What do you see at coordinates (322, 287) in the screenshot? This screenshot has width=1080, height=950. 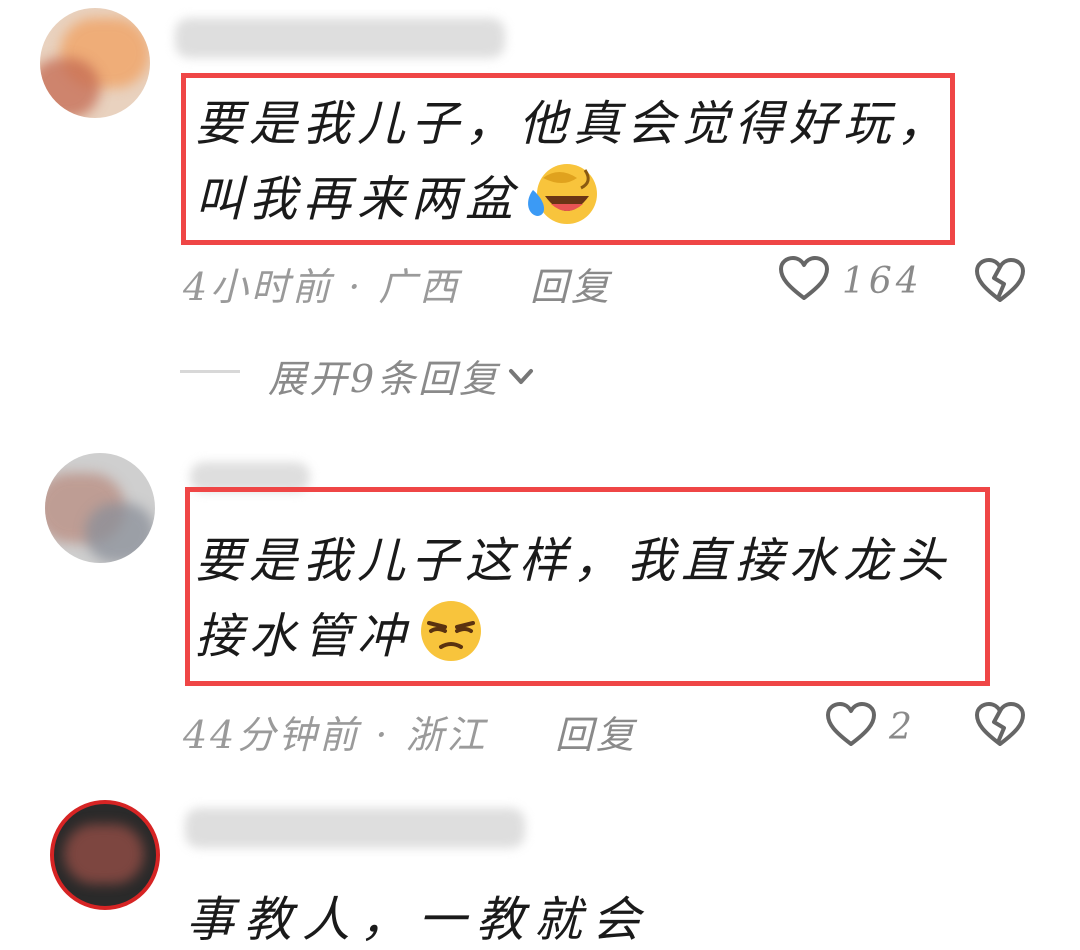 I see `comment-meta: 4小时前 · 广西` at bounding box center [322, 287].